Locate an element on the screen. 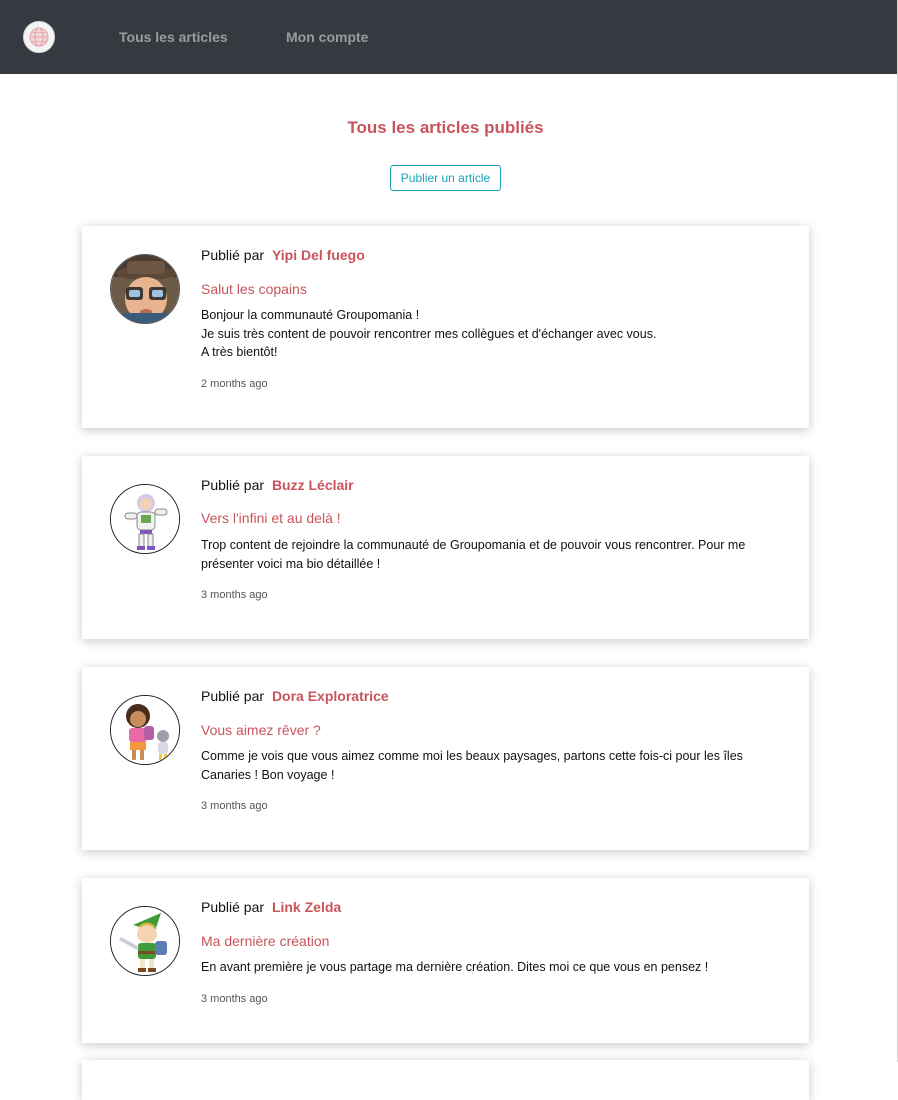 The width and height of the screenshot is (898, 1100). avatar-hat-glasses is located at coordinates (145, 289).